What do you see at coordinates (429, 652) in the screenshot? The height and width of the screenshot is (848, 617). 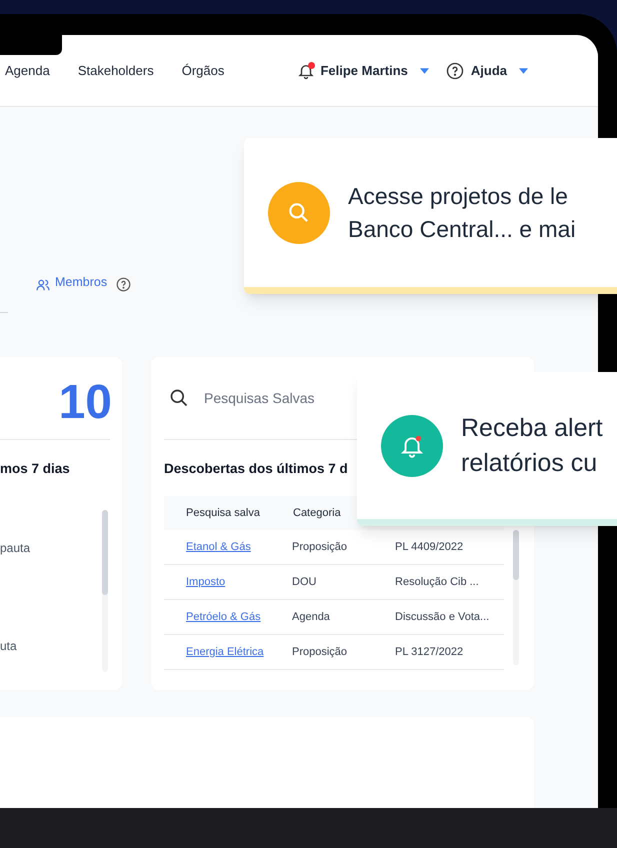 I see `table-cell-text: PL 3127/2022` at bounding box center [429, 652].